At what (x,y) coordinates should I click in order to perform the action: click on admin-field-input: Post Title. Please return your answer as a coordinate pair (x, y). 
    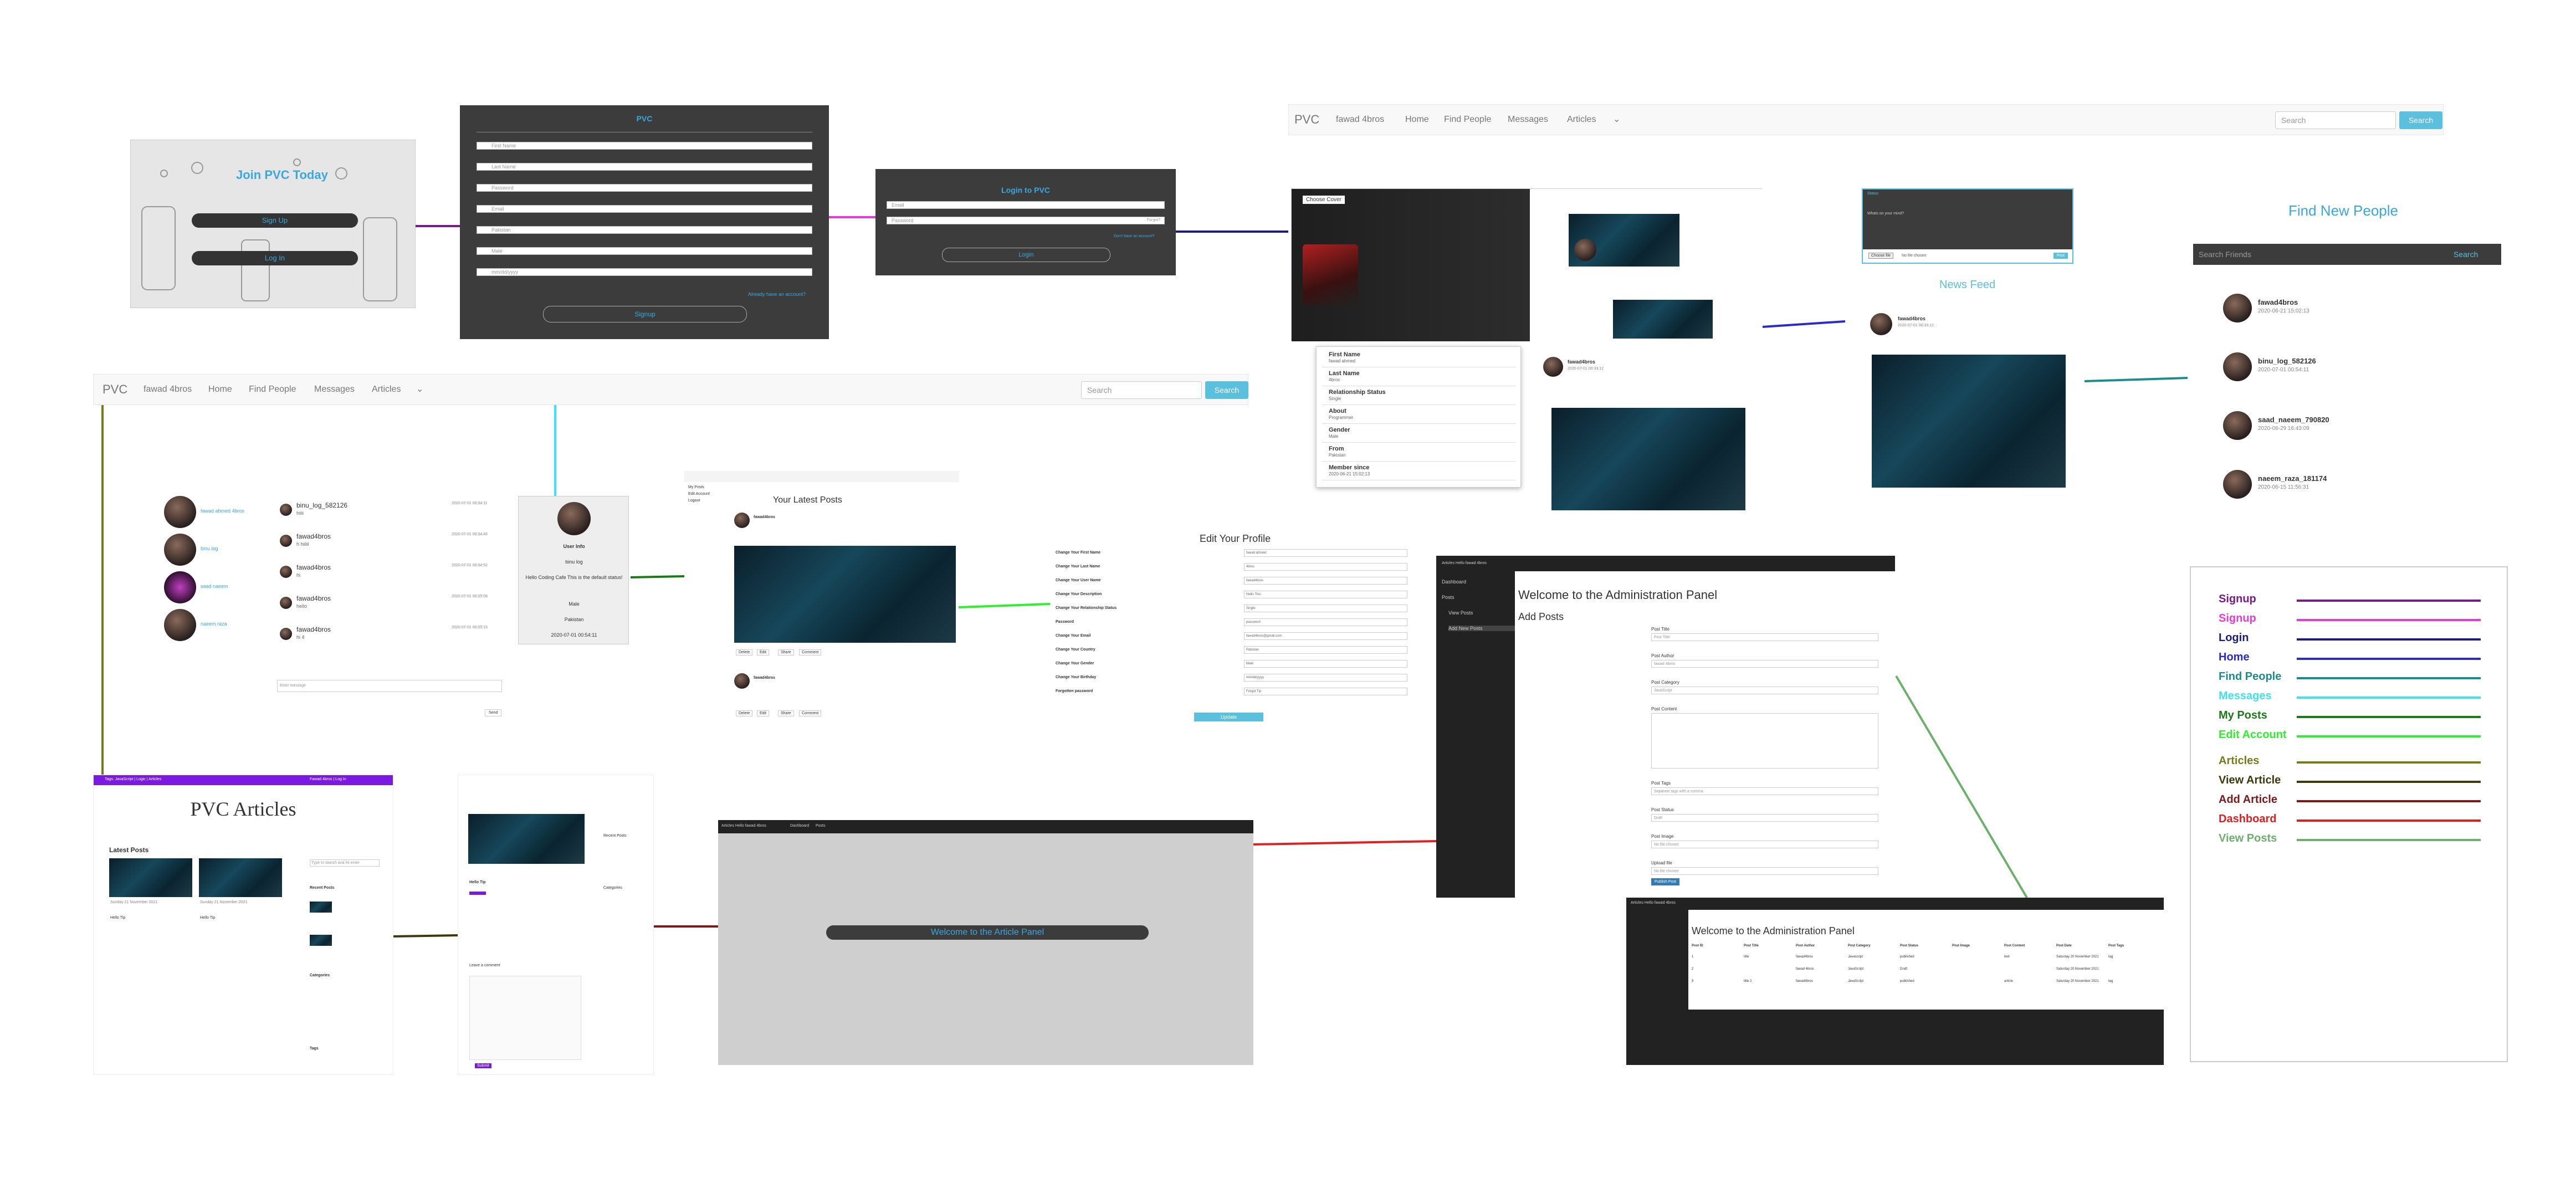
    Looking at the image, I should click on (1764, 637).